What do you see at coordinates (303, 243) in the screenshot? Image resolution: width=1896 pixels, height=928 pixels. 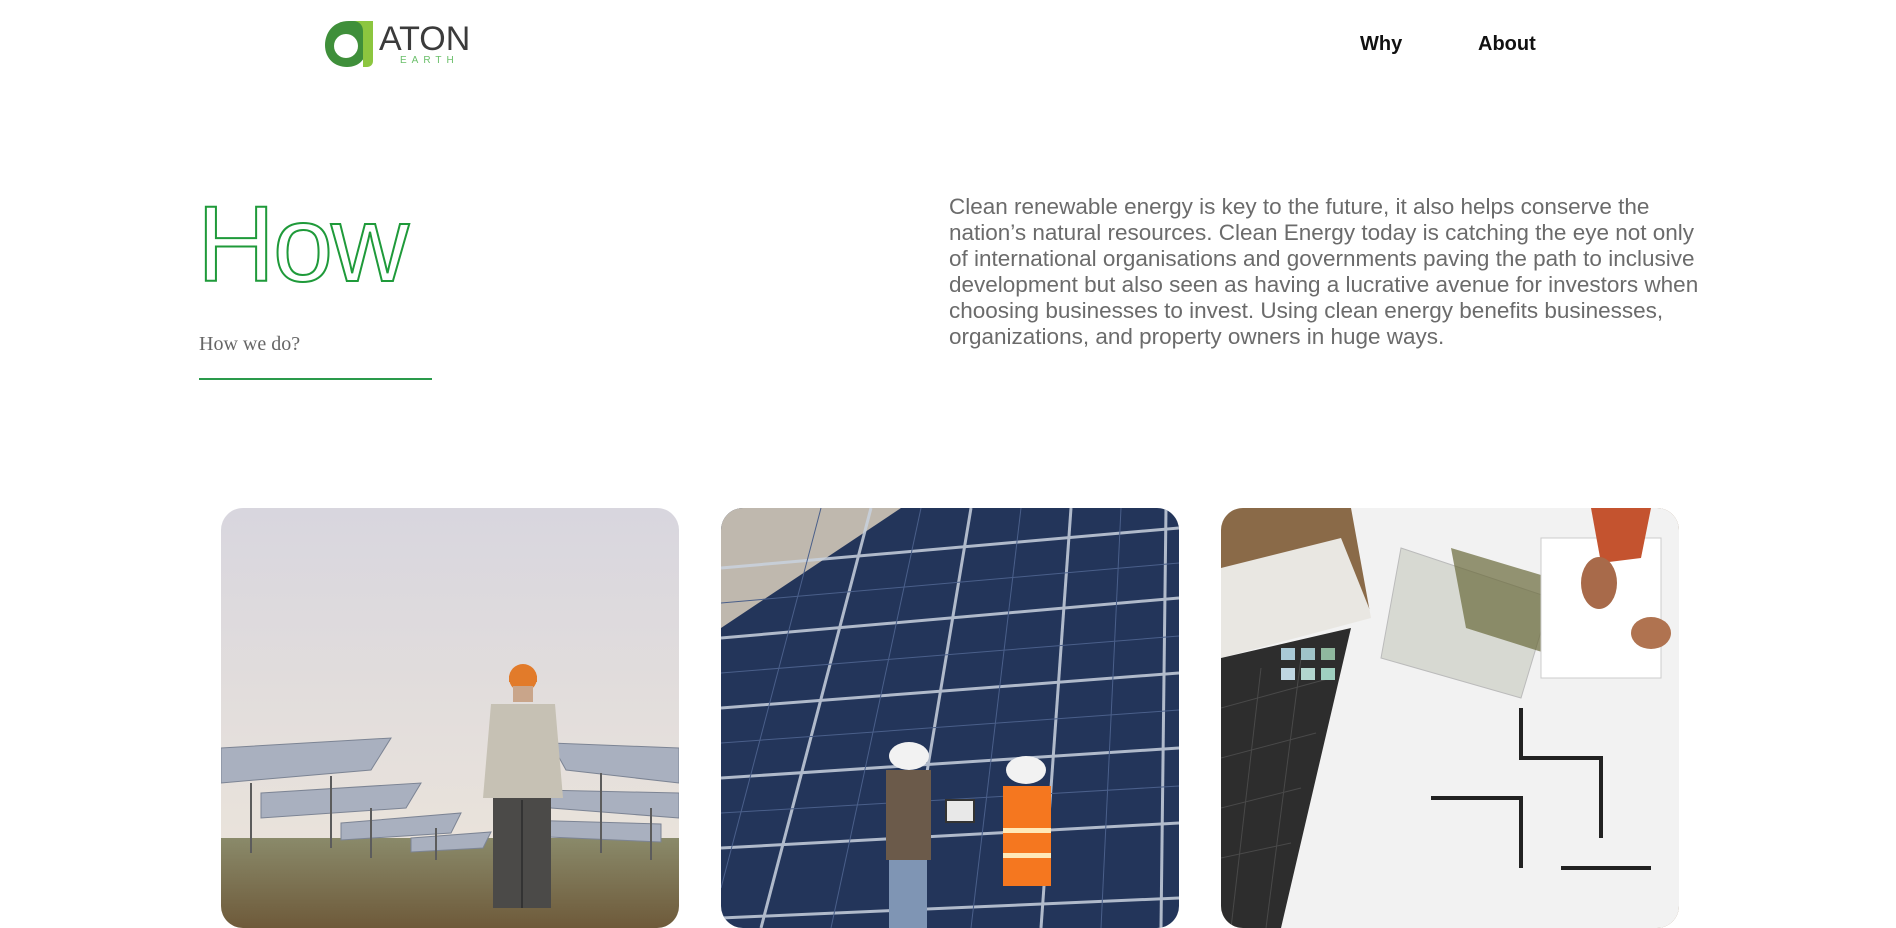 I see `page-title: How` at bounding box center [303, 243].